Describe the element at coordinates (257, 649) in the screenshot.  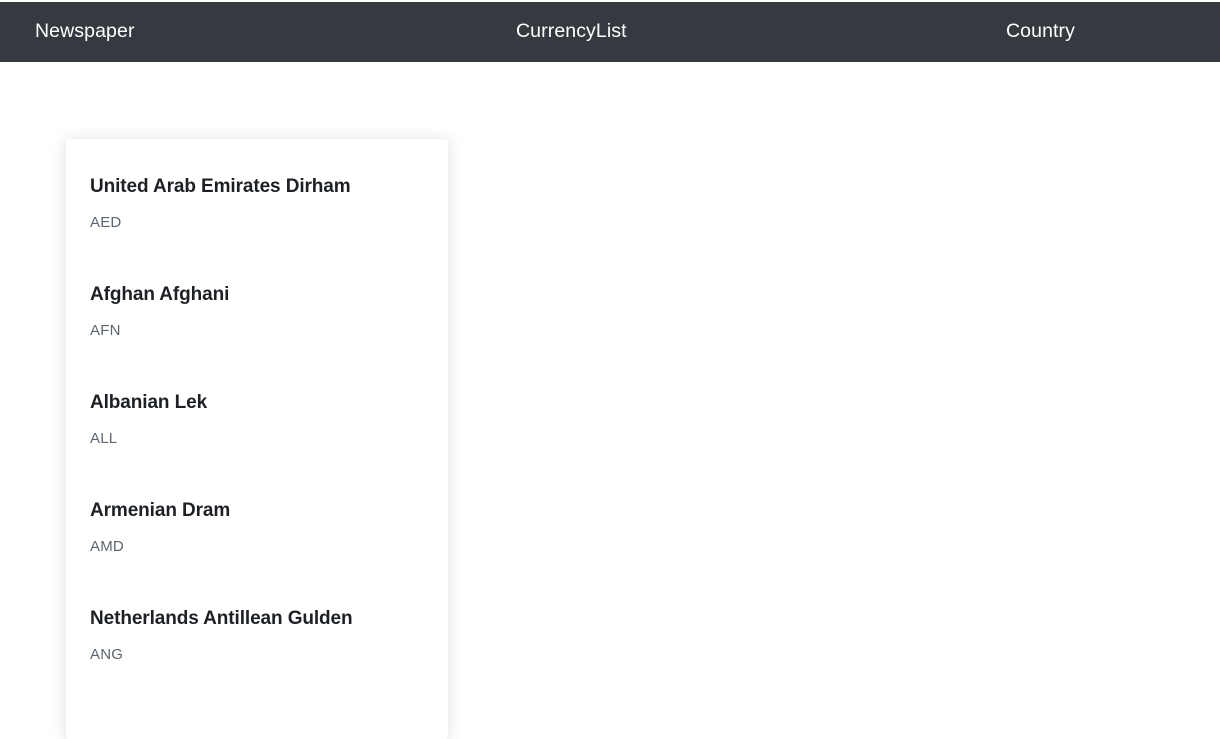
I see `list-item: Netherlands Antillean Gulden ANG` at that location.